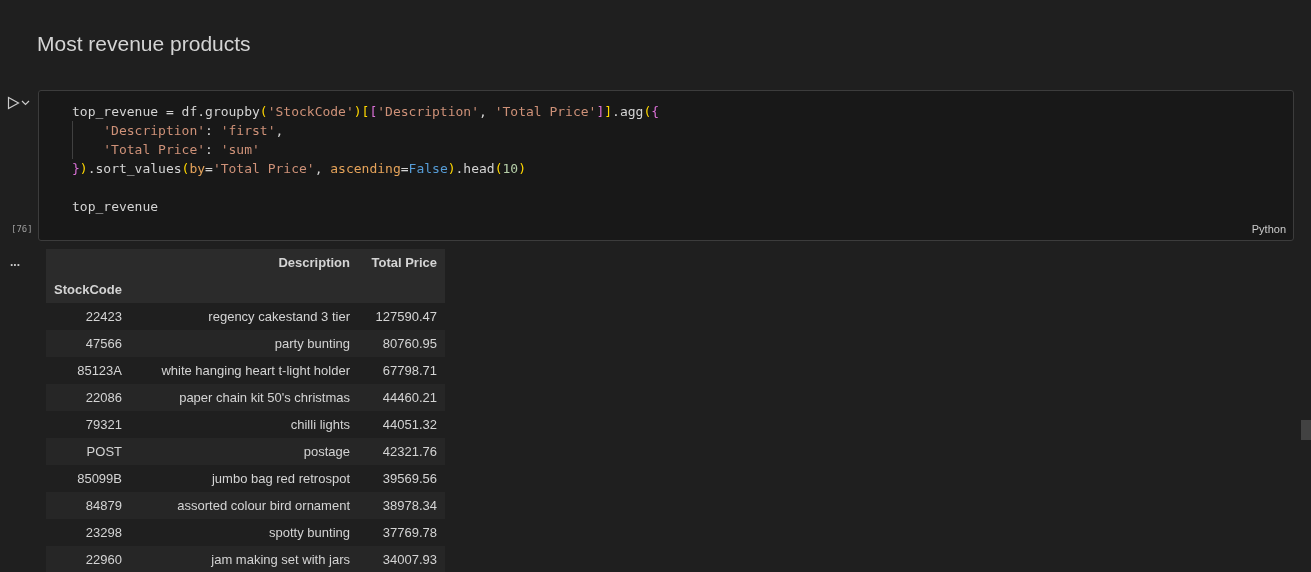 The image size is (1311, 572). What do you see at coordinates (244, 478) in the screenshot?
I see `table-cell: jumbo bag red retrospot` at bounding box center [244, 478].